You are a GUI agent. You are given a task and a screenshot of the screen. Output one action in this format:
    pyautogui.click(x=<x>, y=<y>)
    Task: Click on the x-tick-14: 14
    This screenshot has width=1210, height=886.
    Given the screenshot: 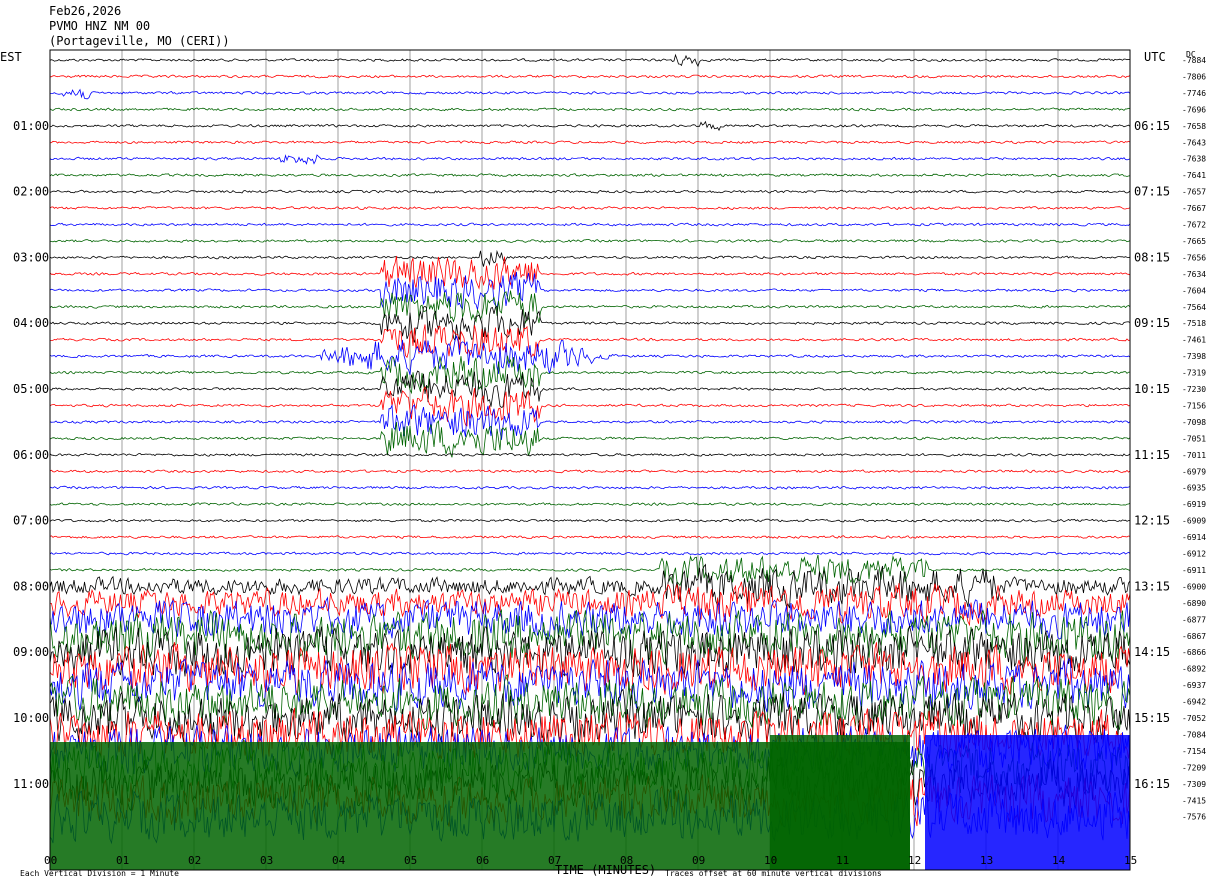 What is the action you would take?
    pyautogui.click(x=1059, y=860)
    